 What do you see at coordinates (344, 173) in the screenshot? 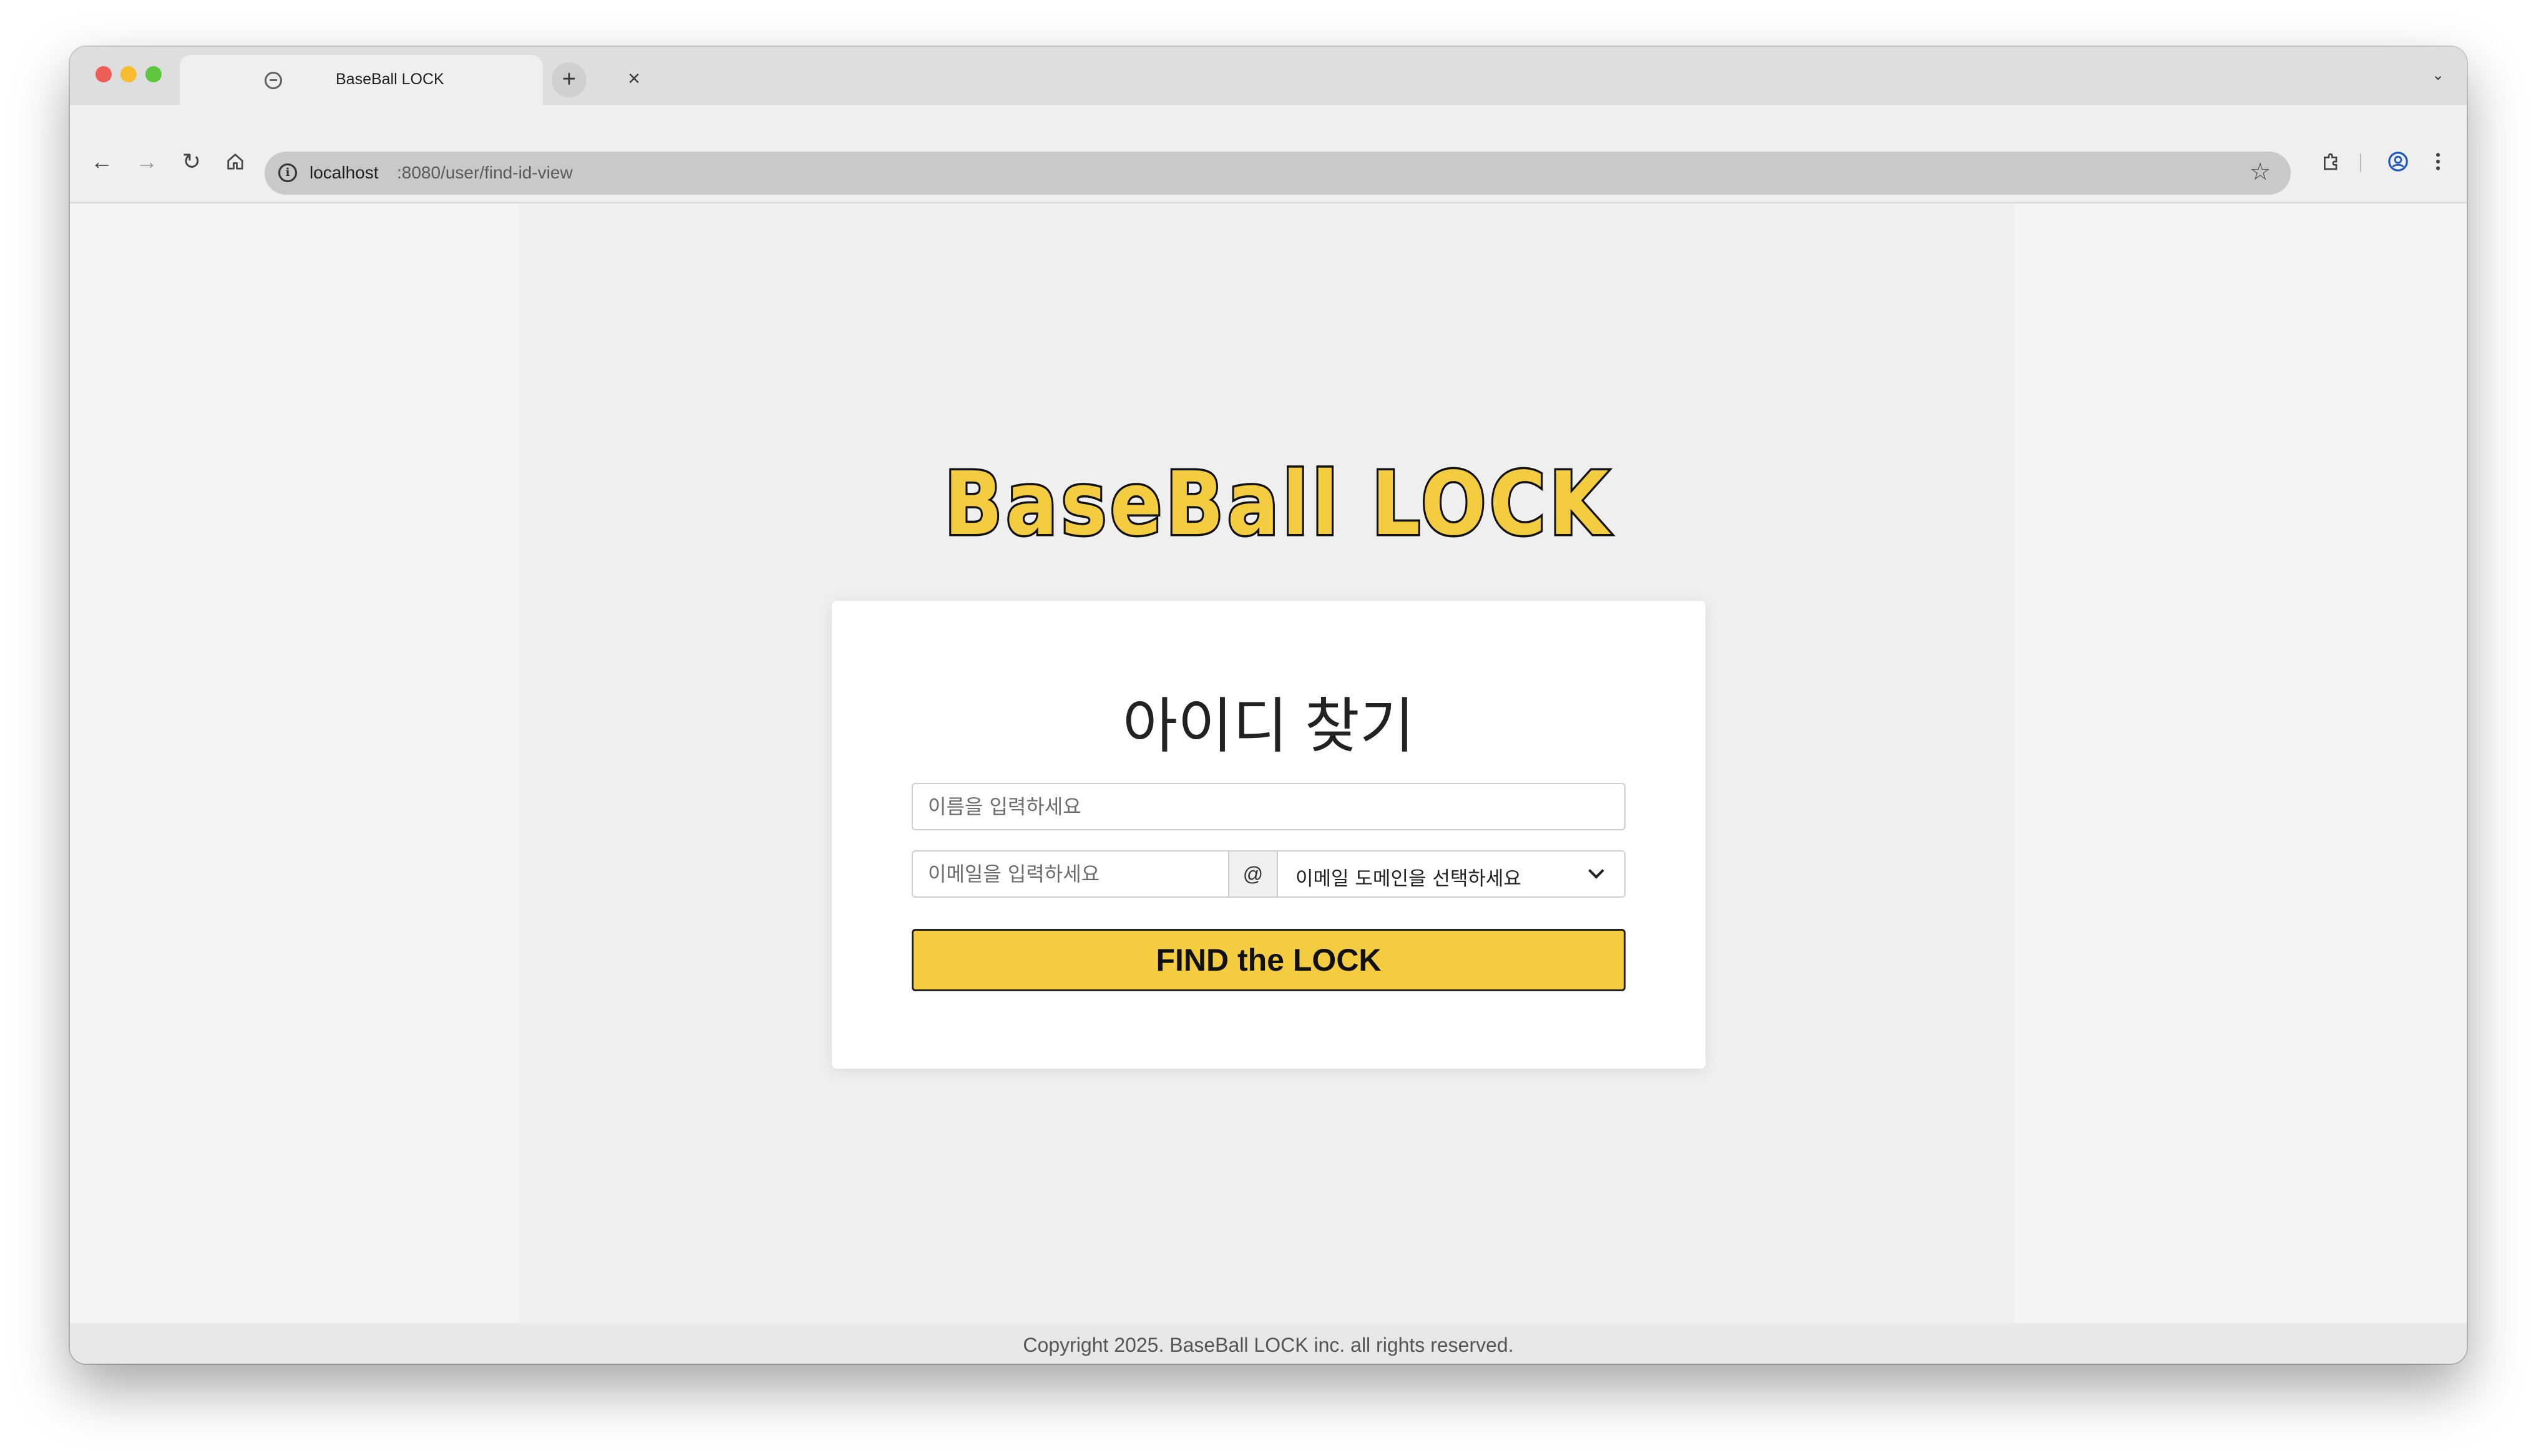
I see `url-host: localhost` at bounding box center [344, 173].